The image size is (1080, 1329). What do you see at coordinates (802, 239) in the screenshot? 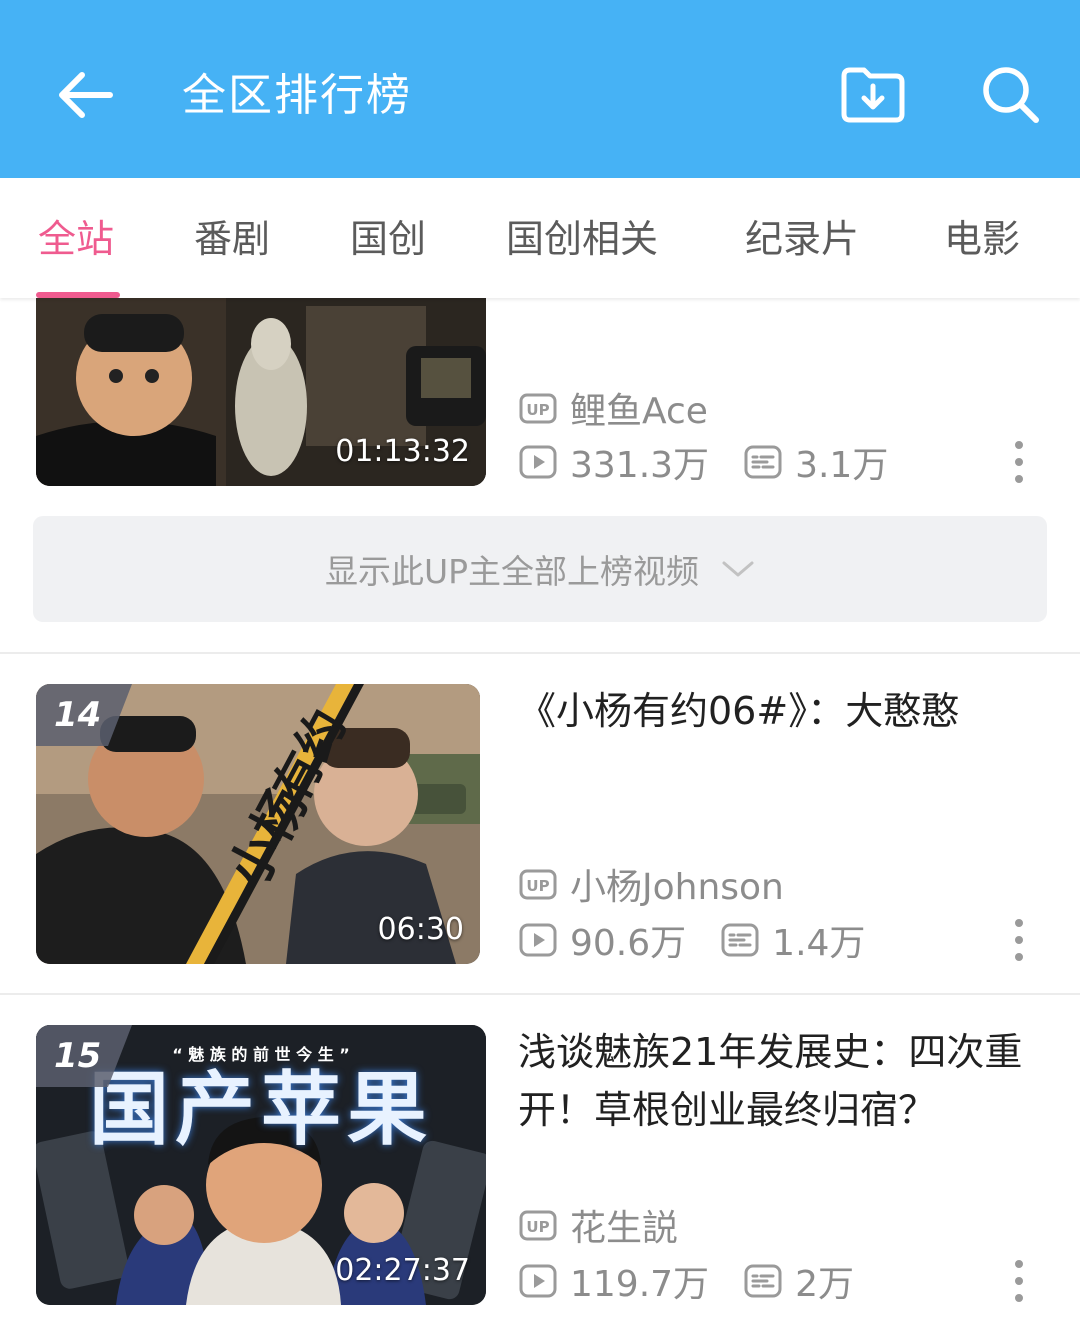
I see `tab-documentary: 纪录片` at bounding box center [802, 239].